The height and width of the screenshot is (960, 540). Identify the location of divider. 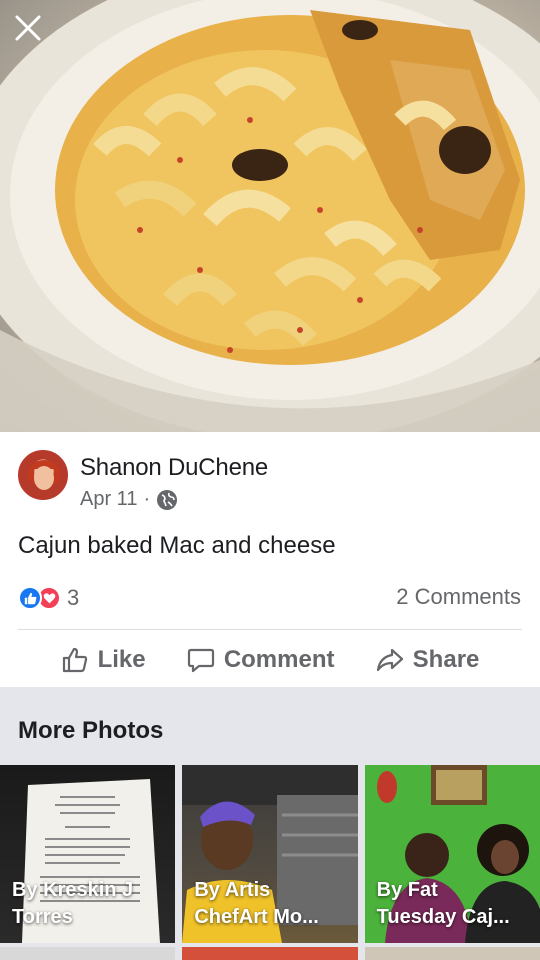
(270, 629).